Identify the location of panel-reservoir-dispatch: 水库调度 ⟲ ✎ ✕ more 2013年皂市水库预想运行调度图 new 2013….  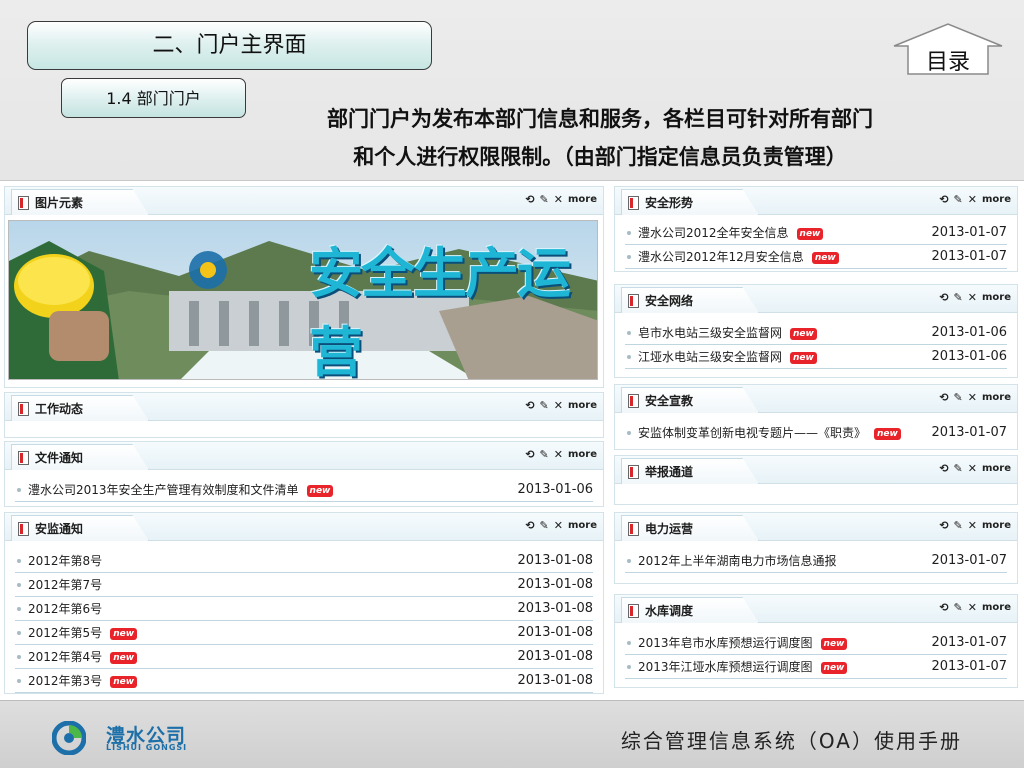
(816, 641).